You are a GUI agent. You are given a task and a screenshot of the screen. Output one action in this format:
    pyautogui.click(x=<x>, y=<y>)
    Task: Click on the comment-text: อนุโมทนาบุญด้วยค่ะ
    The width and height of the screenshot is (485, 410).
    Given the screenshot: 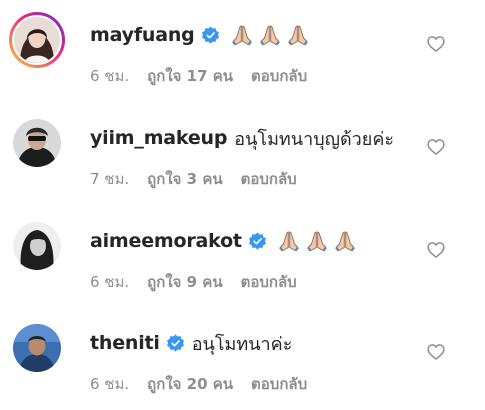 What is the action you would take?
    pyautogui.click(x=314, y=139)
    